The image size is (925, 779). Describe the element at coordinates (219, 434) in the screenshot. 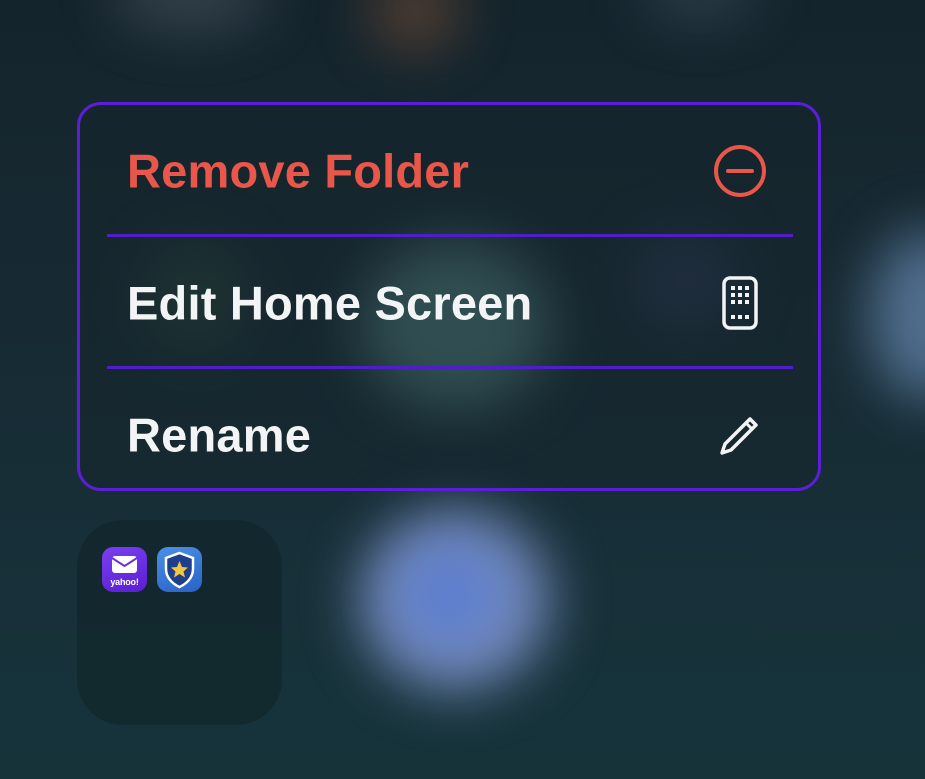

I see `rename-label: Rename` at that location.